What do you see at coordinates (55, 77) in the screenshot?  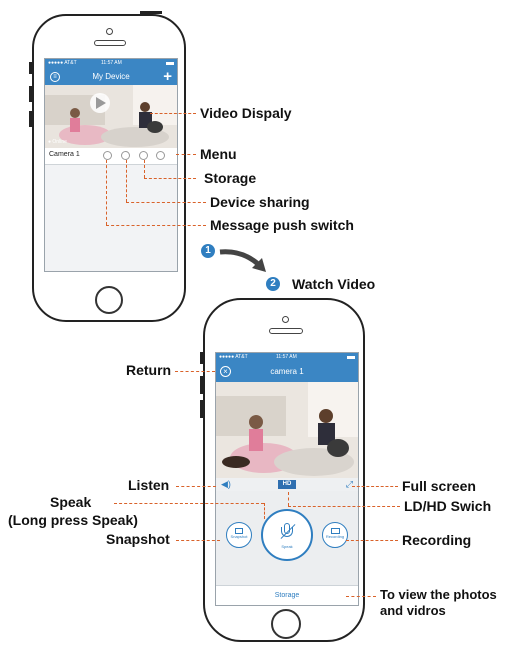 I see `menu-icon: ≡` at bounding box center [55, 77].